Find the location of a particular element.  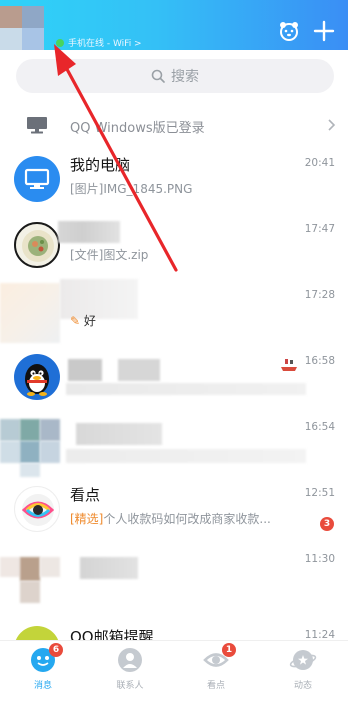

food-photo-icon is located at coordinates (38, 246).